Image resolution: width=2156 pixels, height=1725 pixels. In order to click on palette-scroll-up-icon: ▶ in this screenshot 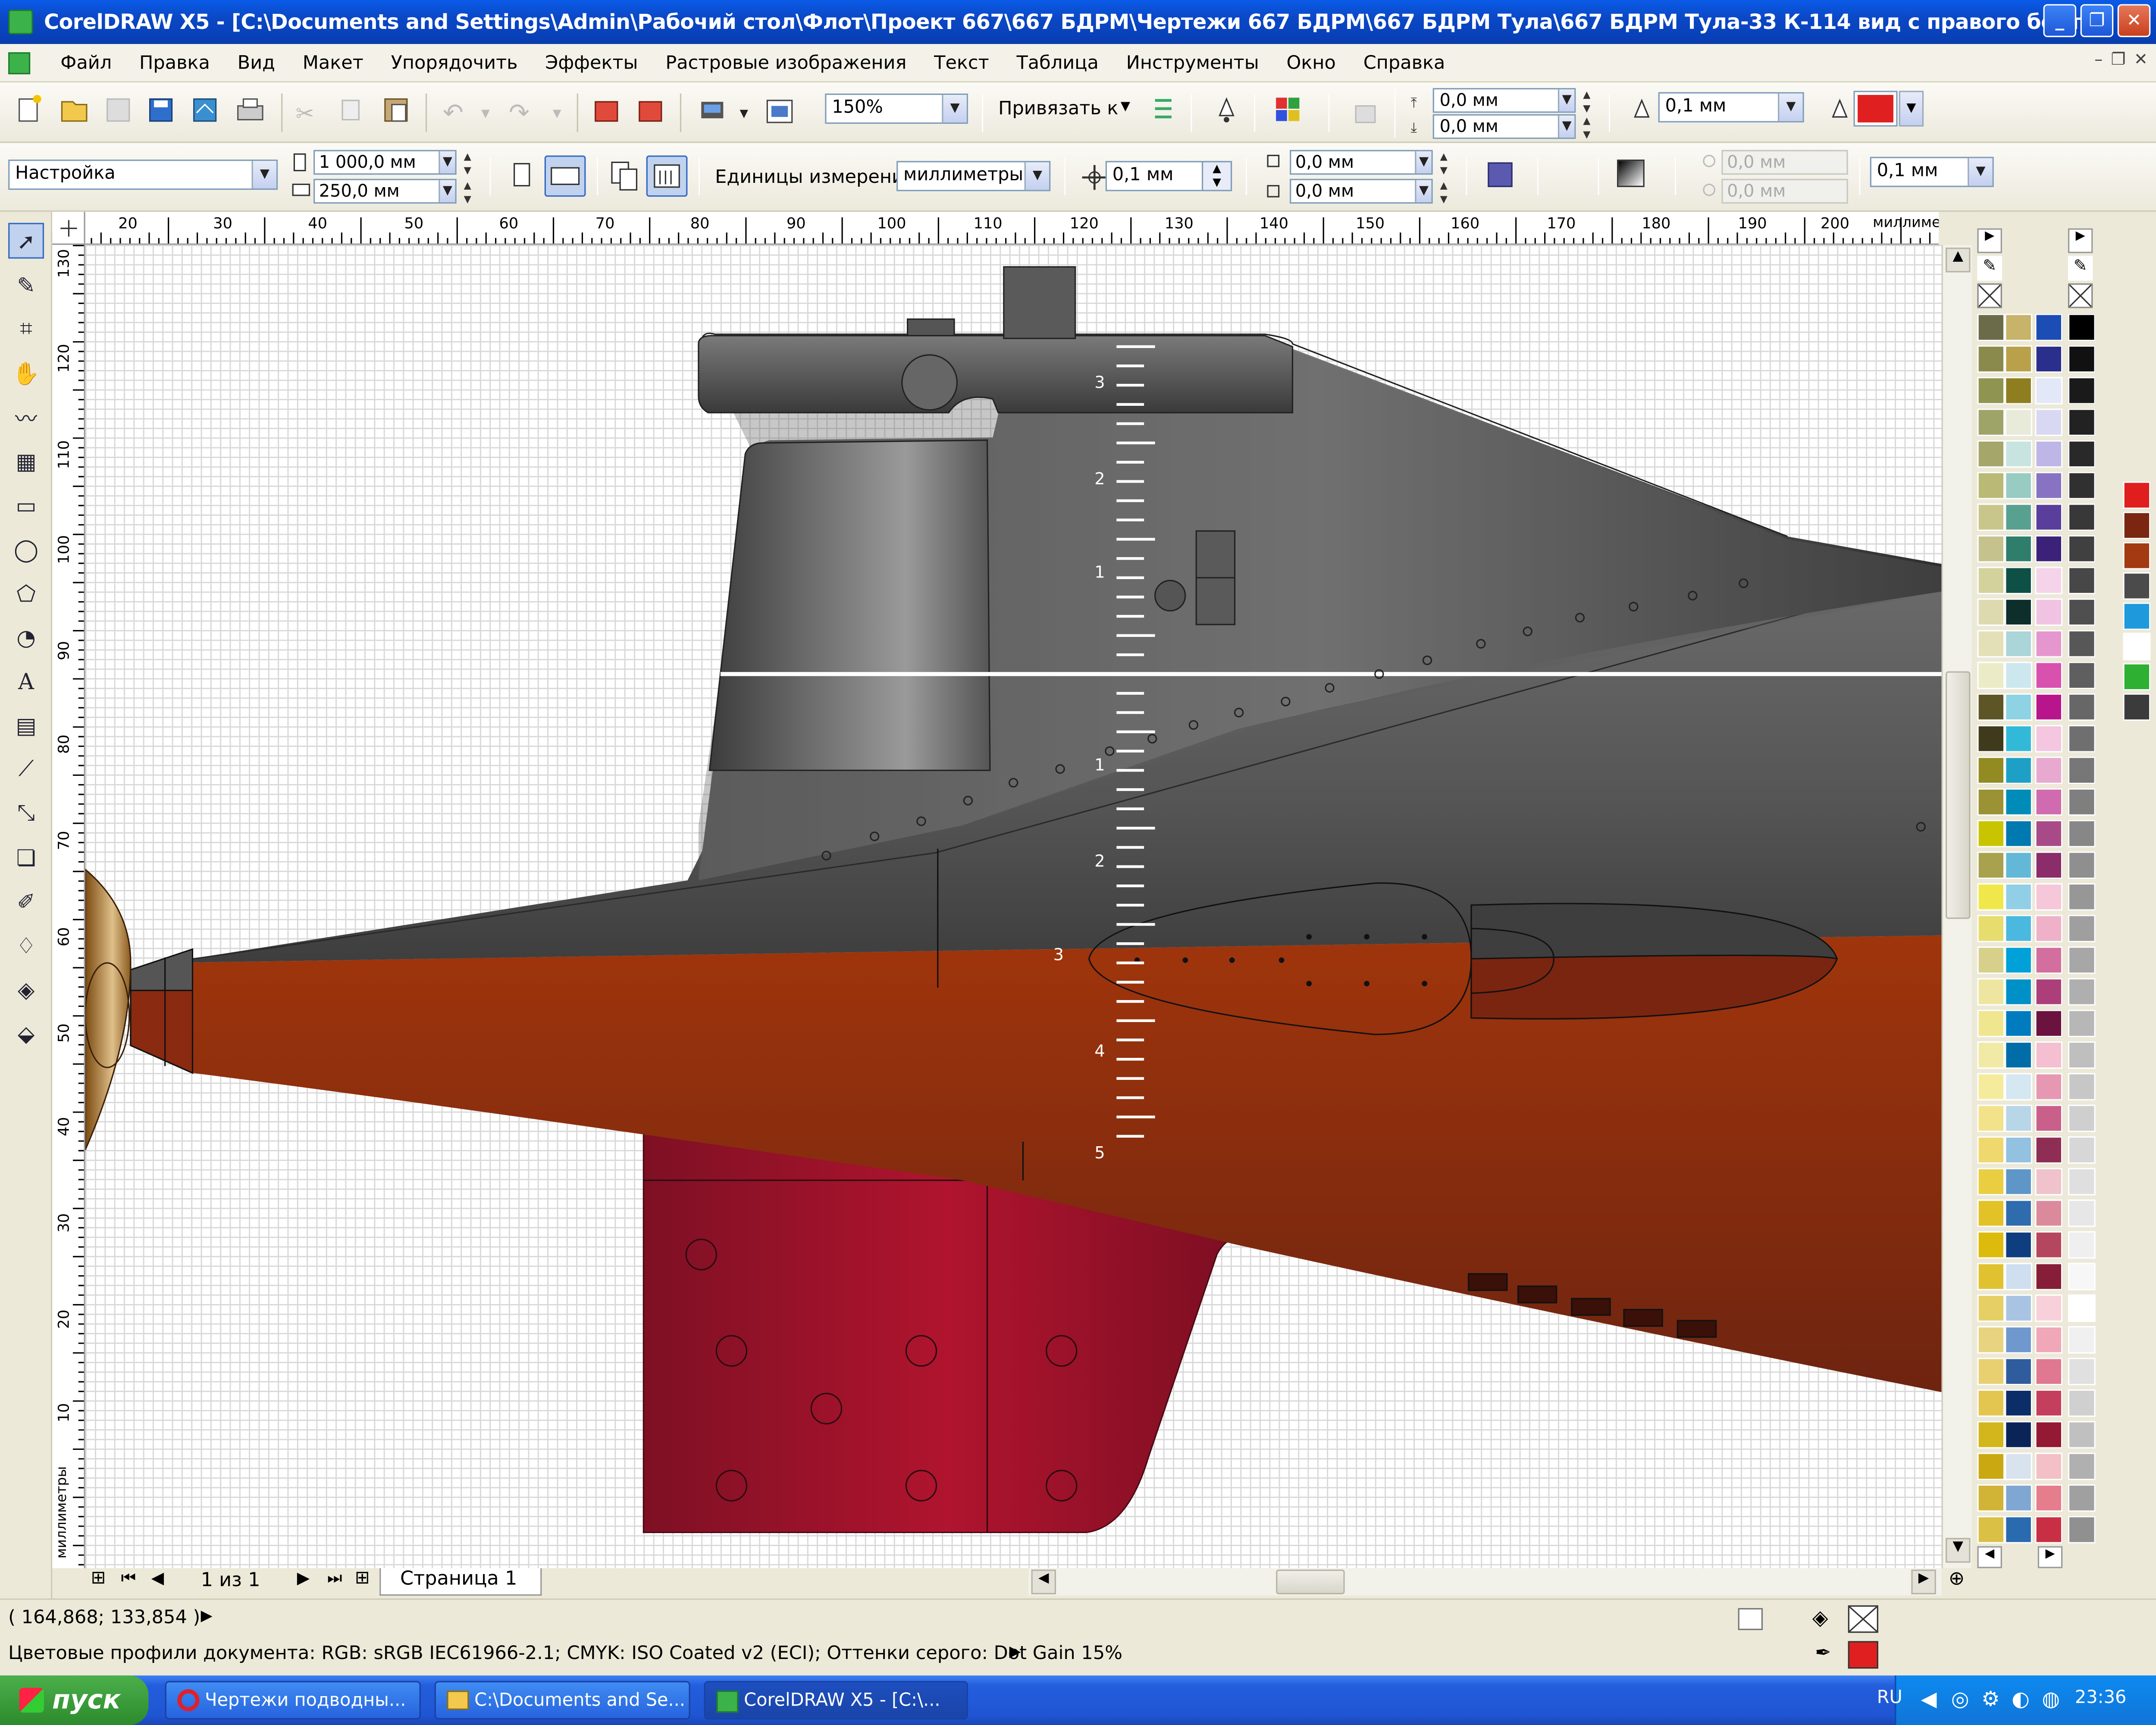, I will do `click(1989, 241)`.